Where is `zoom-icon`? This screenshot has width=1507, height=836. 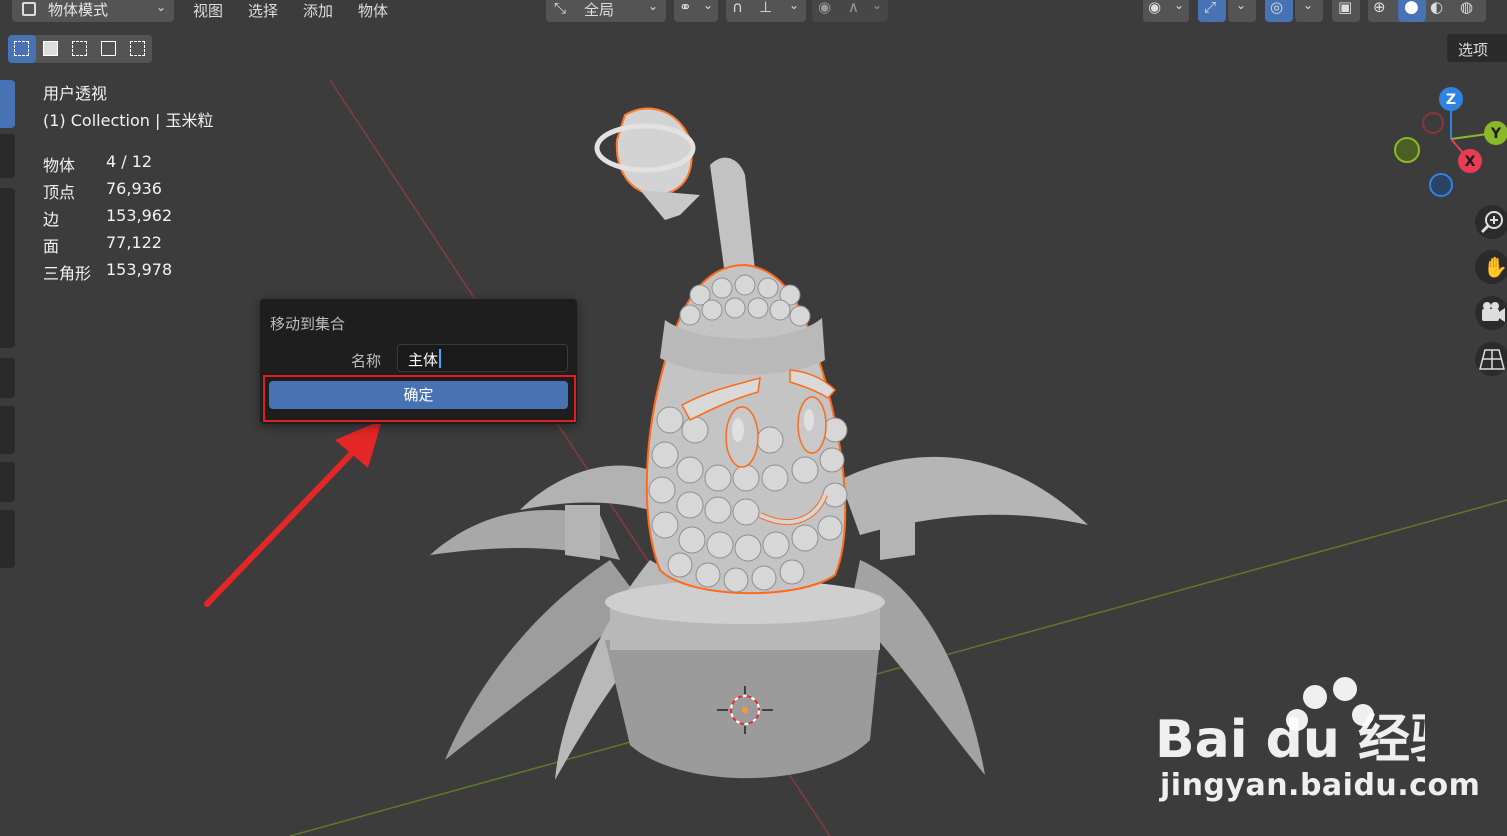 zoom-icon is located at coordinates (1491, 222).